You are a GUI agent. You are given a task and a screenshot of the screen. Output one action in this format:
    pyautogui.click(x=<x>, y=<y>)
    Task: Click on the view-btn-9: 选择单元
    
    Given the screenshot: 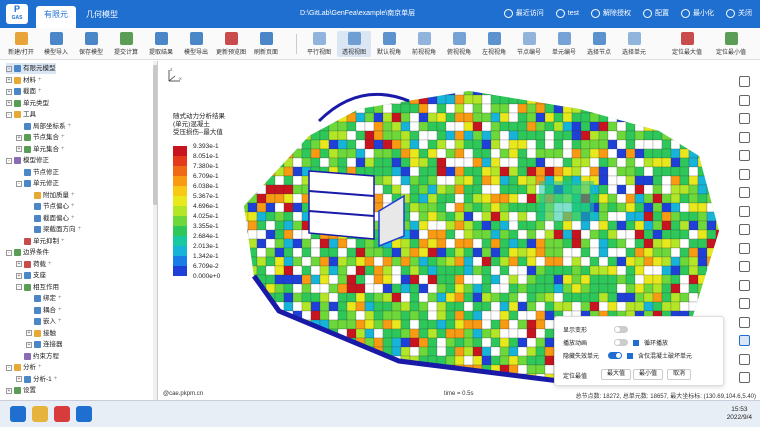 What is the action you would take?
    pyautogui.click(x=634, y=44)
    